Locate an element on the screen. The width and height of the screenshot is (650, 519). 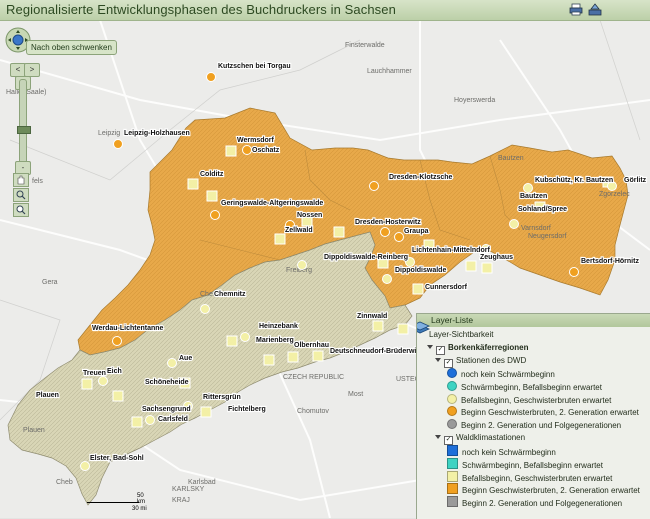
group-borkenkaefer: ✓ Borkenkäferregionen is located at coordinates (477, 348).